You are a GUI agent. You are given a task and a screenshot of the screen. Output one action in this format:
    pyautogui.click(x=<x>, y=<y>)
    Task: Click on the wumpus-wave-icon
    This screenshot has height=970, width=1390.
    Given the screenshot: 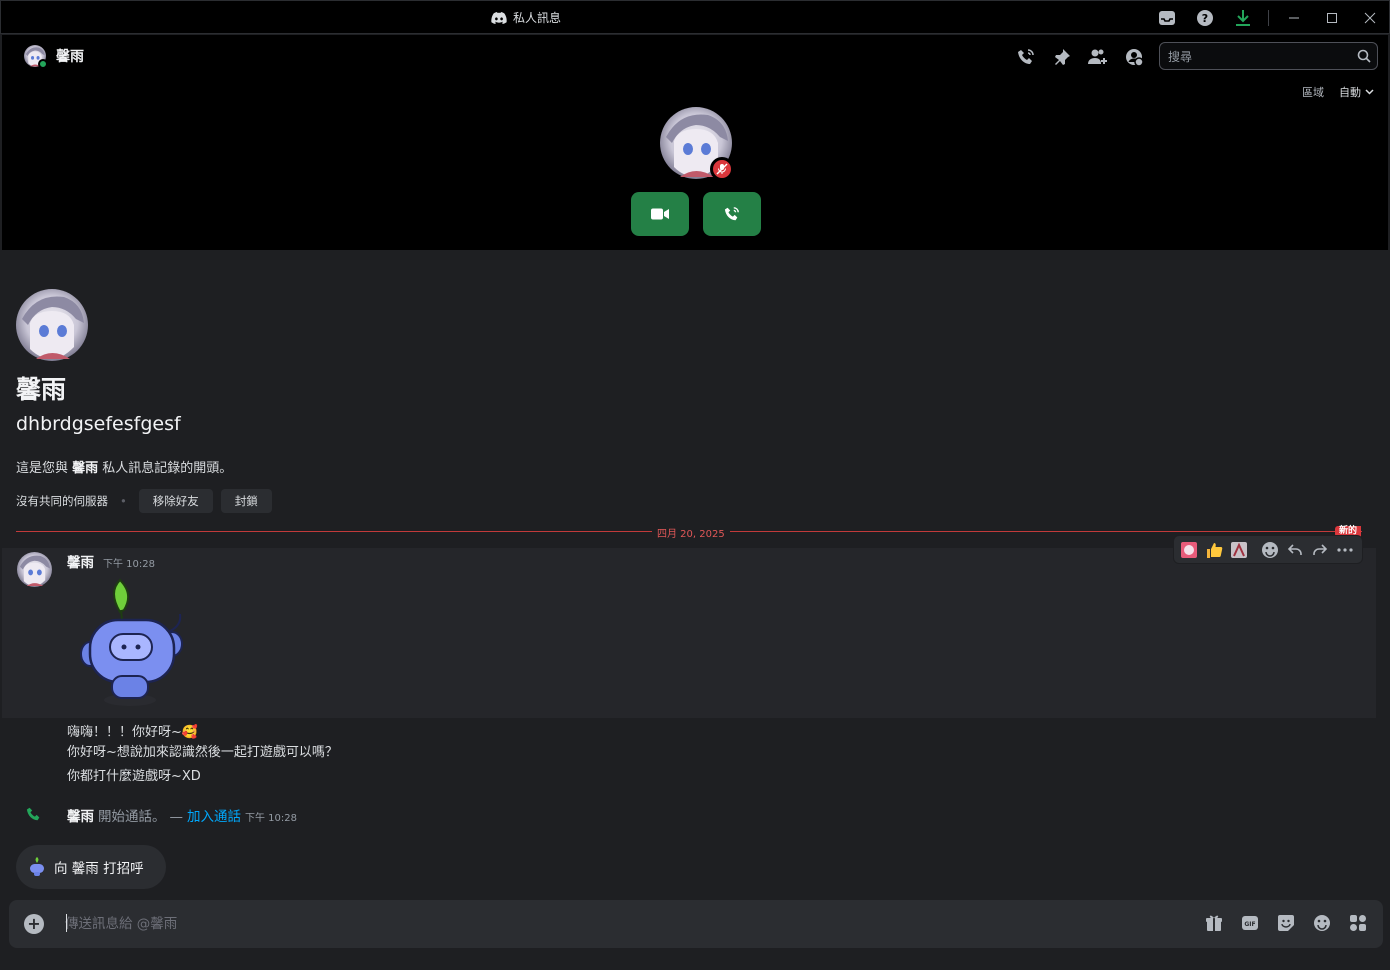 What is the action you would take?
    pyautogui.click(x=37, y=866)
    